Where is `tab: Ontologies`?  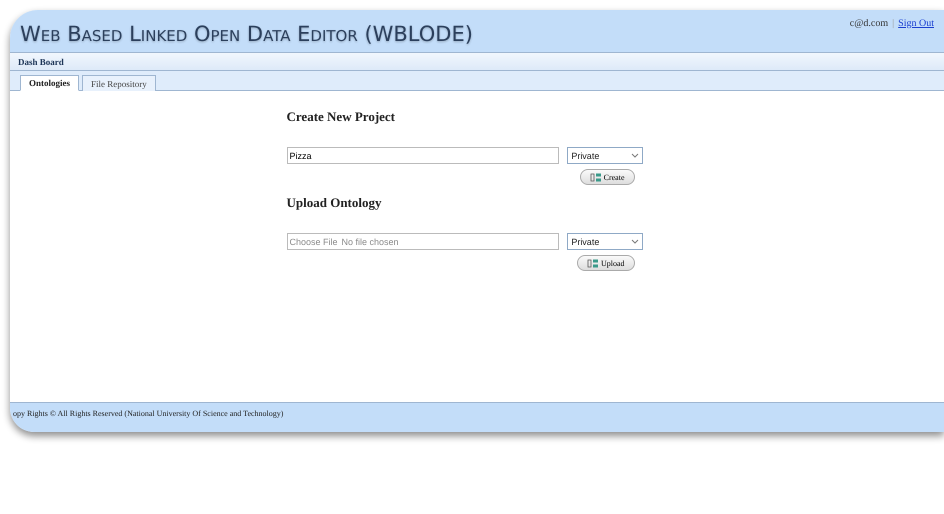 tab: Ontologies is located at coordinates (50, 83).